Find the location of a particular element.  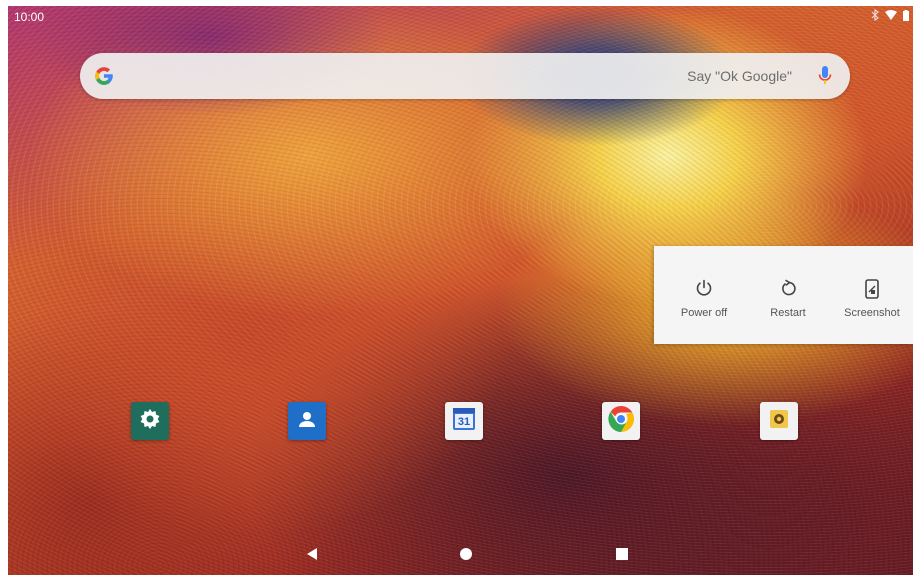

screenshot-button: Screenshot is located at coordinates (871, 295).